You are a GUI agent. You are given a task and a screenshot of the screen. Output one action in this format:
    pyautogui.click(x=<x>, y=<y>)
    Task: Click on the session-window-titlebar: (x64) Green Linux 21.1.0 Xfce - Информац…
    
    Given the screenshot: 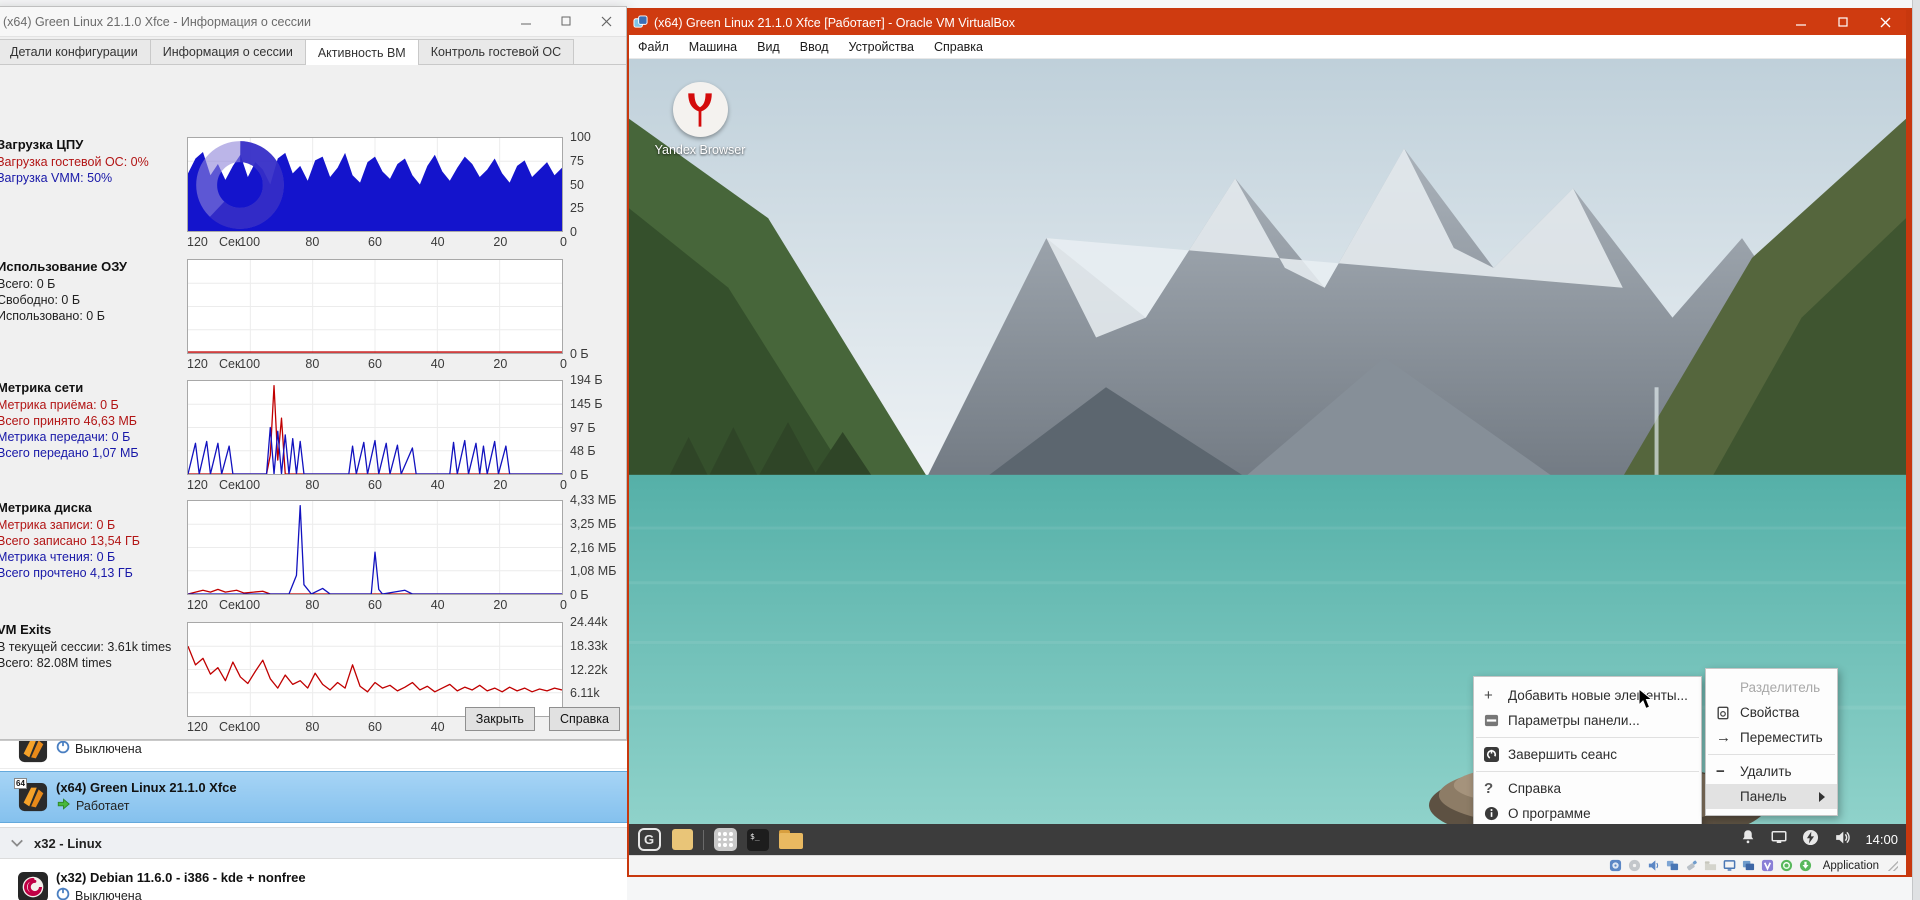 What is the action you would take?
    pyautogui.click(x=313, y=22)
    